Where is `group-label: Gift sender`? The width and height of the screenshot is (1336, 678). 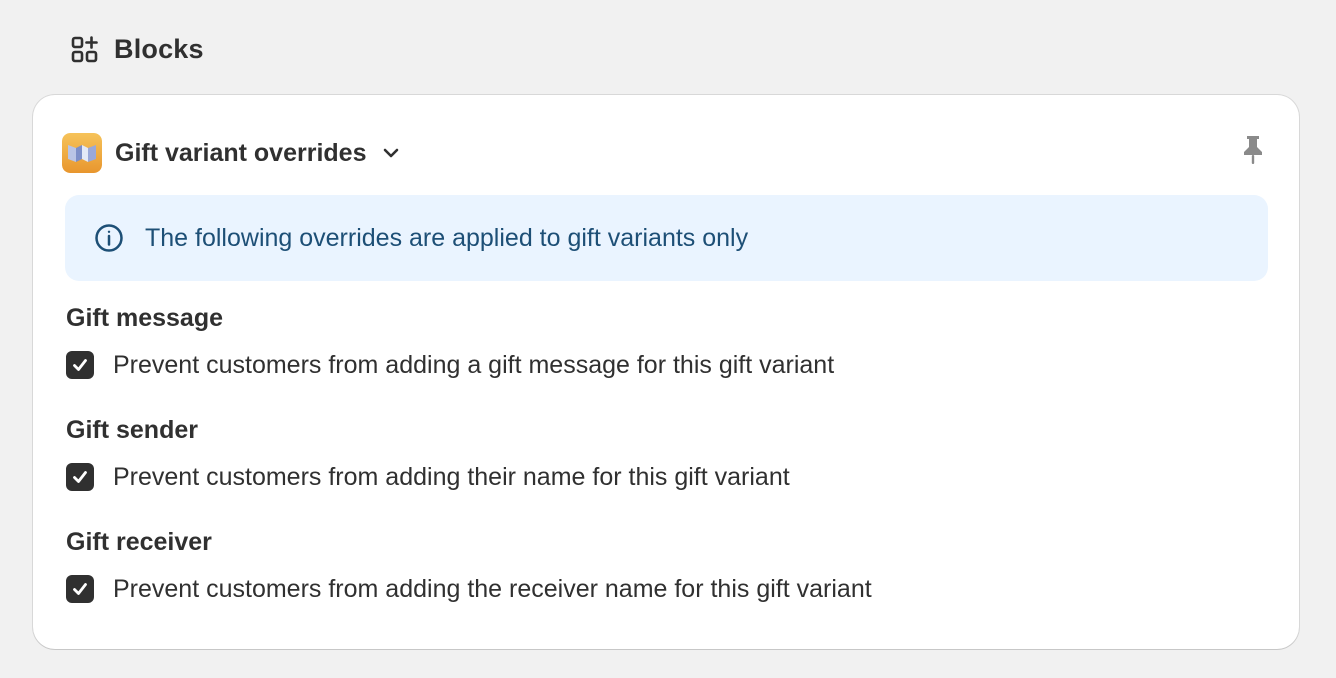 group-label: Gift sender is located at coordinates (132, 430).